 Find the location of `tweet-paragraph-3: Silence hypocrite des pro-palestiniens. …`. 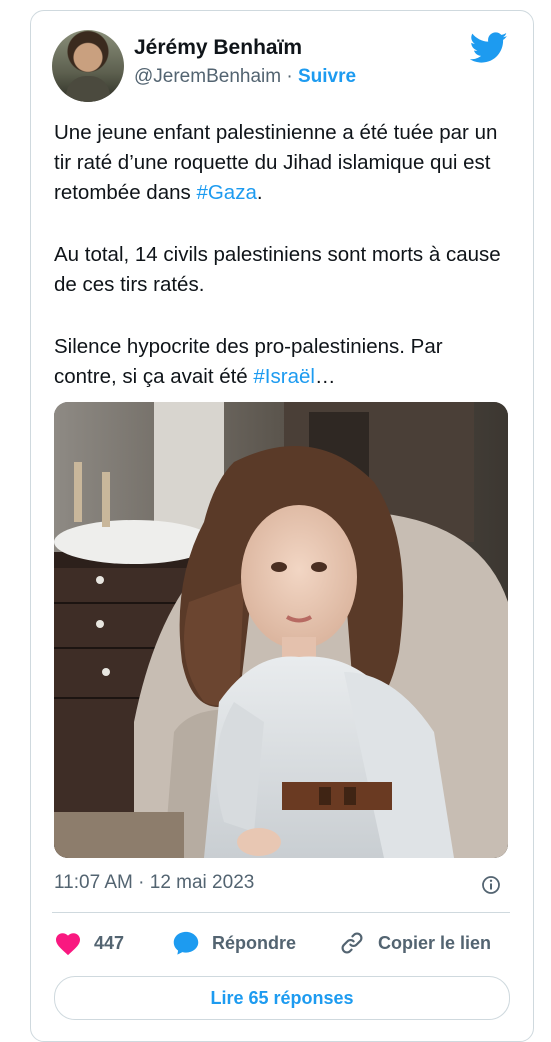

tweet-paragraph-3: Silence hypocrite des pro-palestiniens. … is located at coordinates (248, 361).